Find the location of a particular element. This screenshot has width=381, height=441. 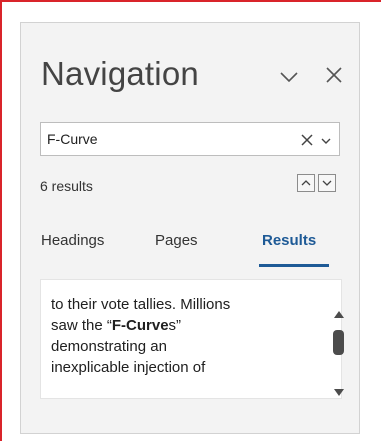

pane-title: Navigation is located at coordinates (120, 73).